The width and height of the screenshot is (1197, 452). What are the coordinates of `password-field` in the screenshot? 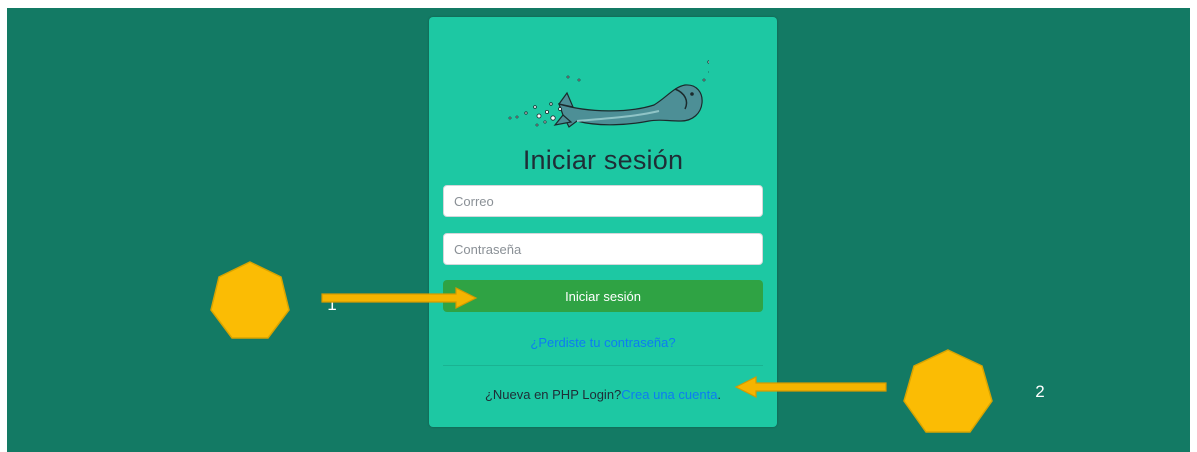 It's located at (603, 249).